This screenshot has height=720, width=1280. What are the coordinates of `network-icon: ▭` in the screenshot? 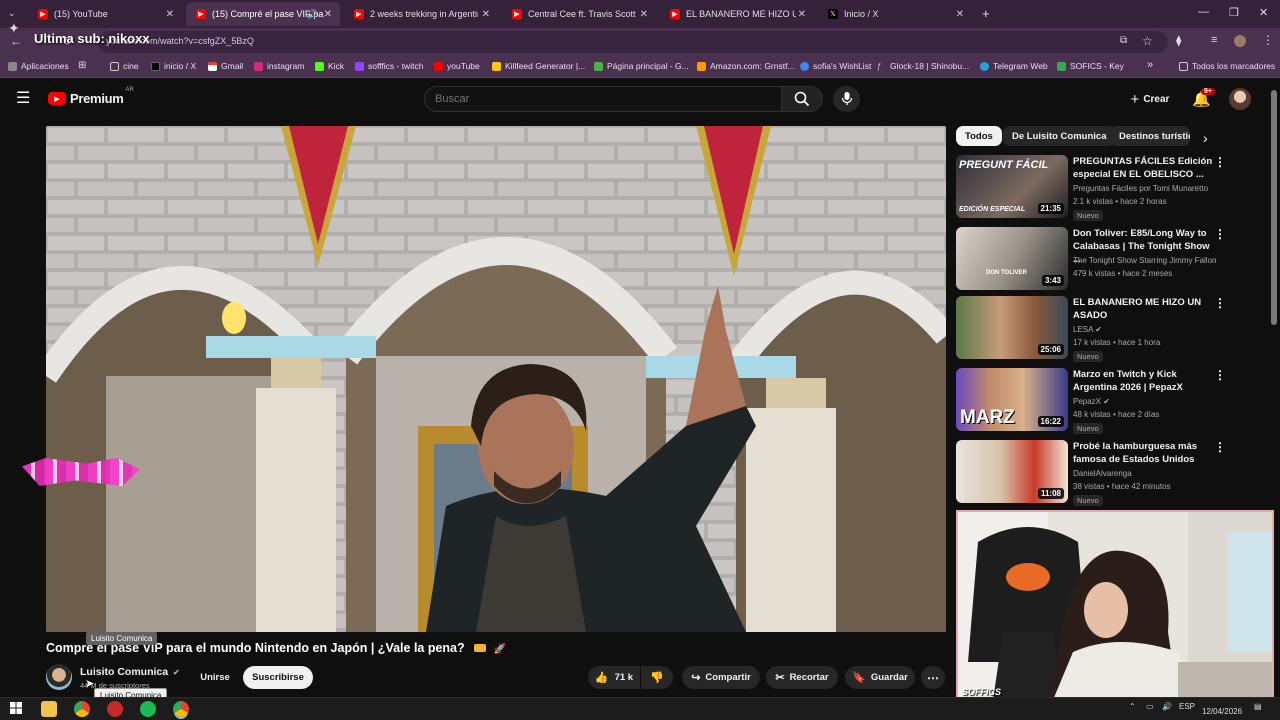 It's located at (1150, 706).